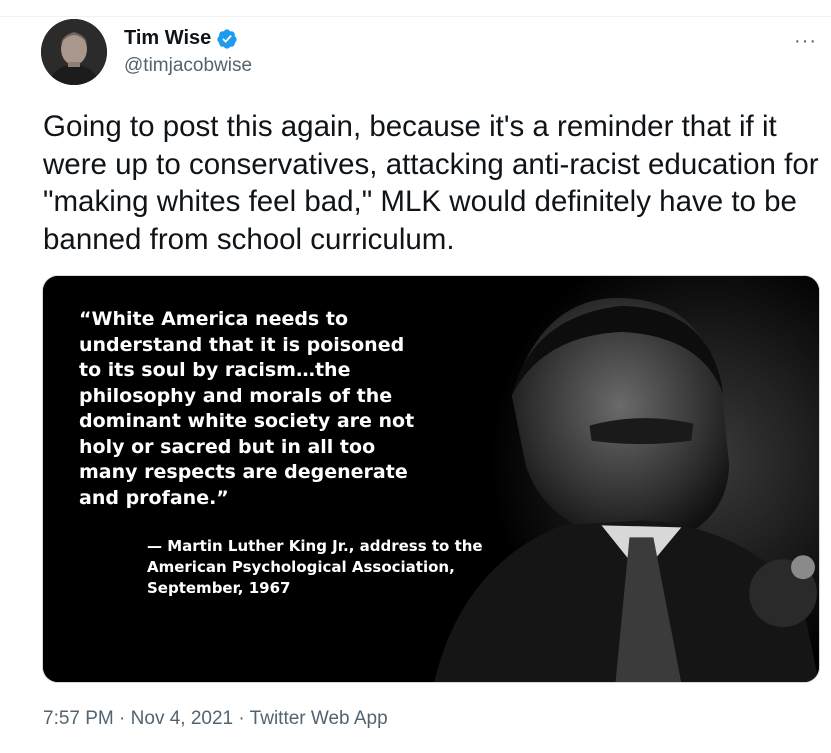 Image resolution: width=831 pixels, height=753 pixels. I want to click on profile-photo-icon, so click(74, 52).